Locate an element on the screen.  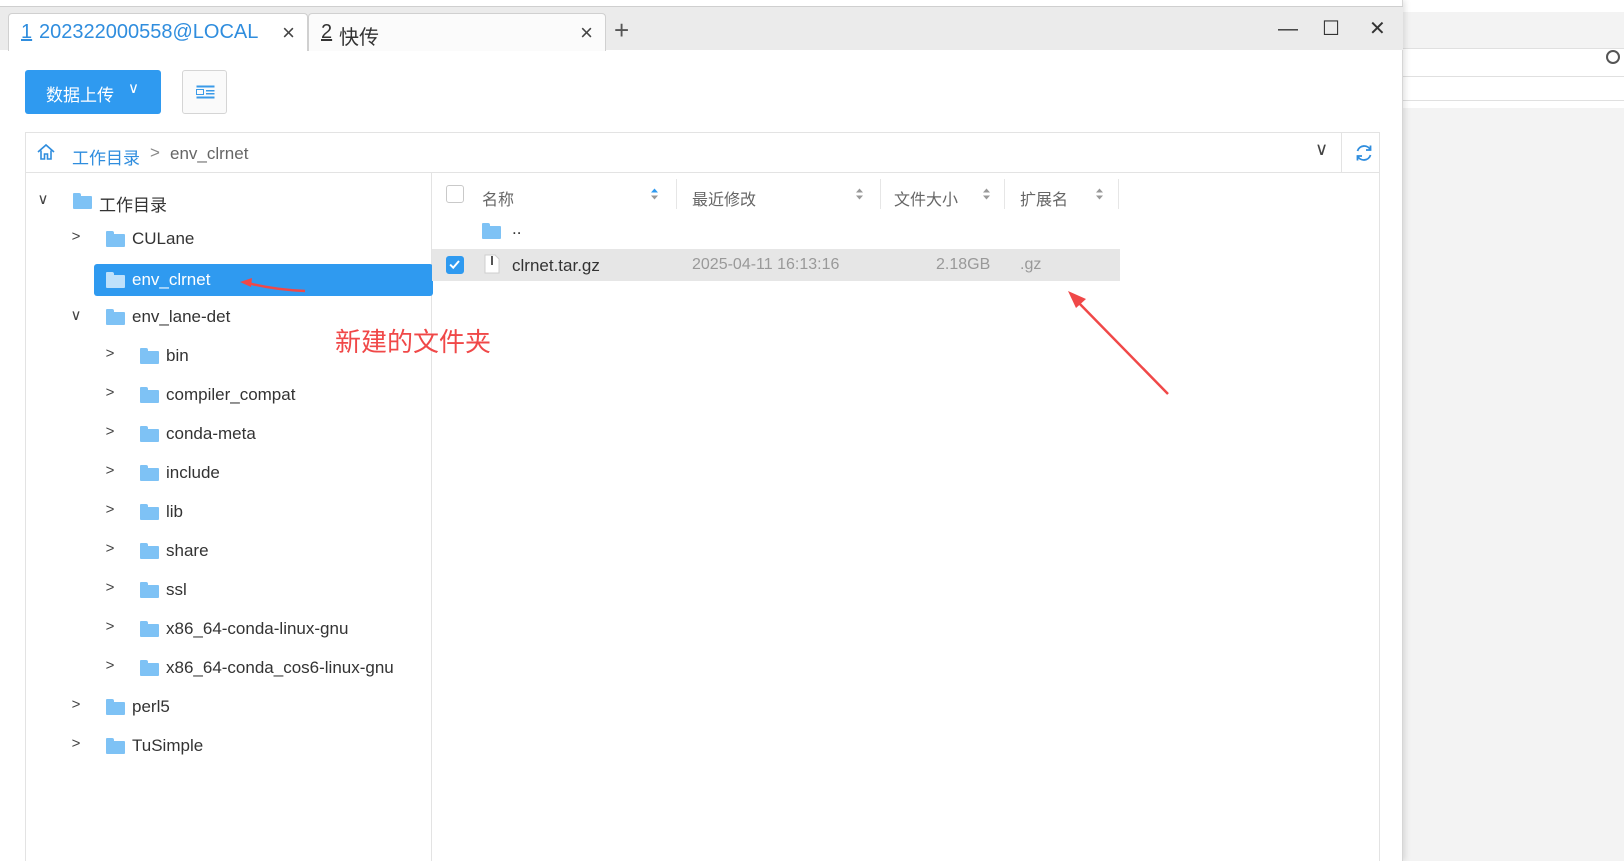
minimize-icon: — is located at coordinates (1288, 29).